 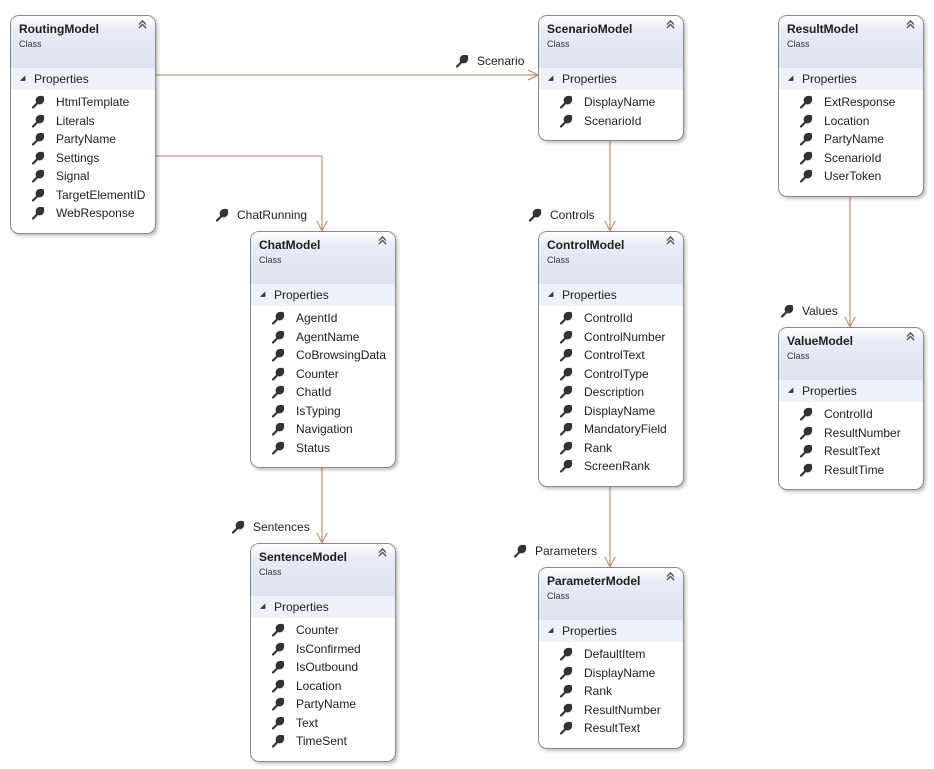 I want to click on property-item: ControlText, so click(x=611, y=355).